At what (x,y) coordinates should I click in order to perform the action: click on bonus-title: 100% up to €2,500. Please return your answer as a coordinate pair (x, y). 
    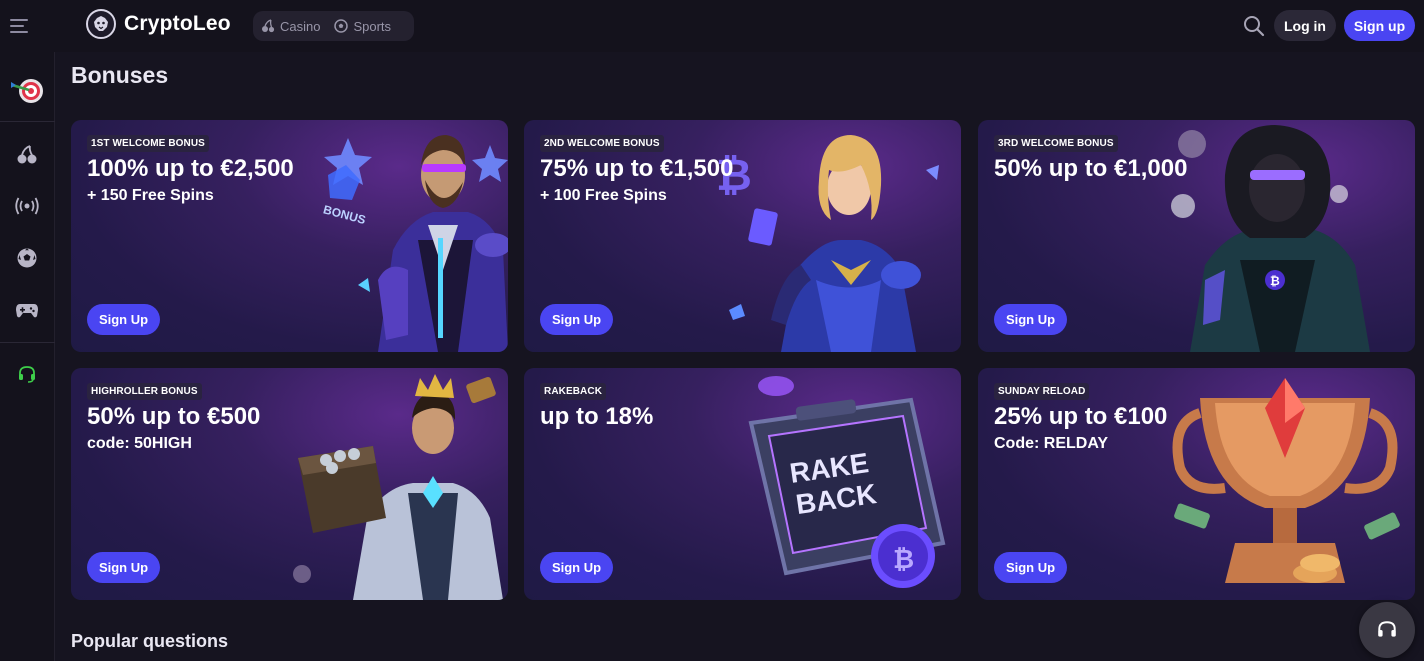
    Looking at the image, I should click on (190, 168).